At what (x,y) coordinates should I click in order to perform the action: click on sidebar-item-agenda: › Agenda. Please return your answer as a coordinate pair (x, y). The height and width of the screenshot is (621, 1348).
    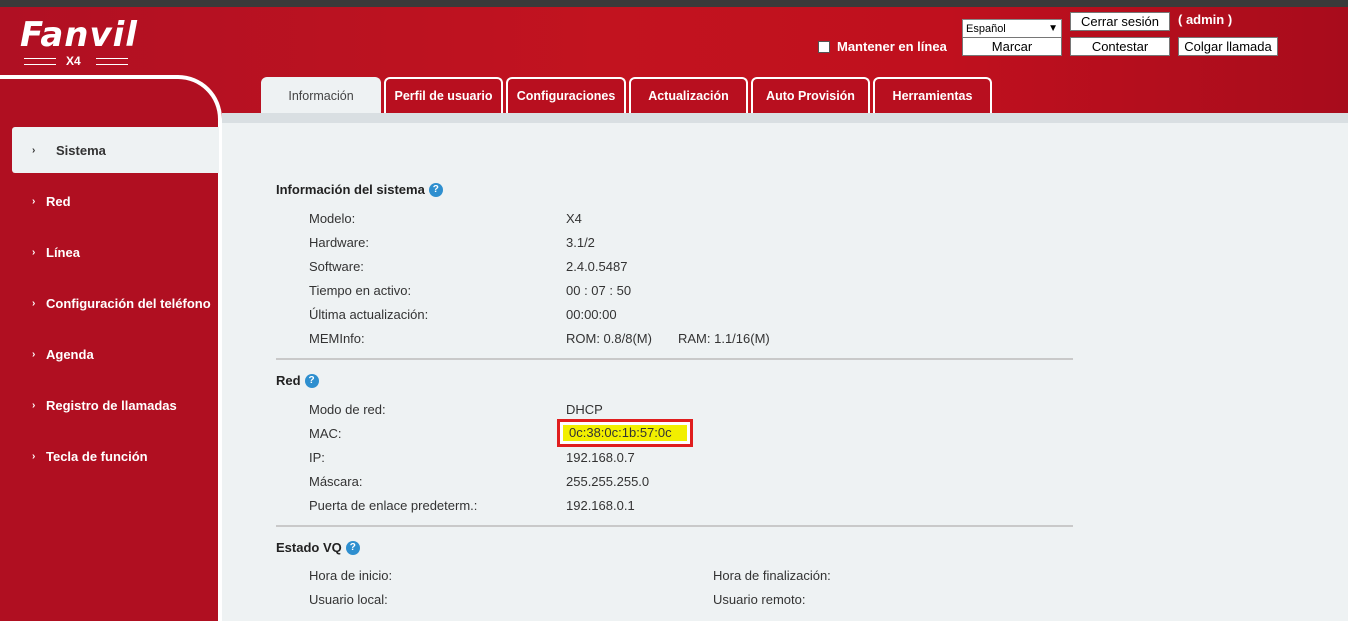
    Looking at the image, I should click on (109, 354).